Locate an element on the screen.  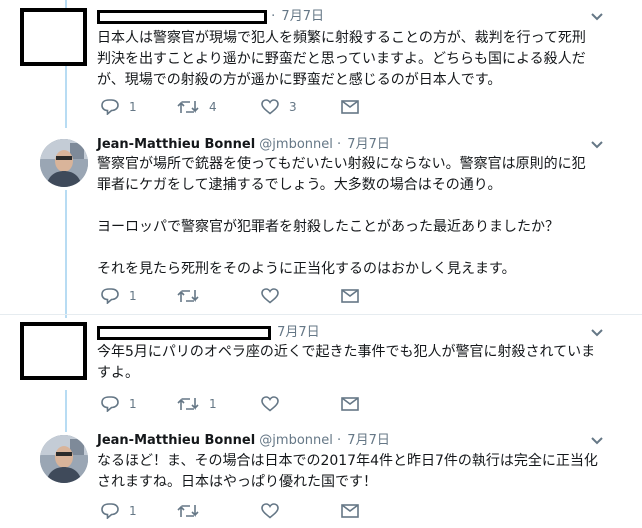
retweet-button: 1 is located at coordinates (197, 404).